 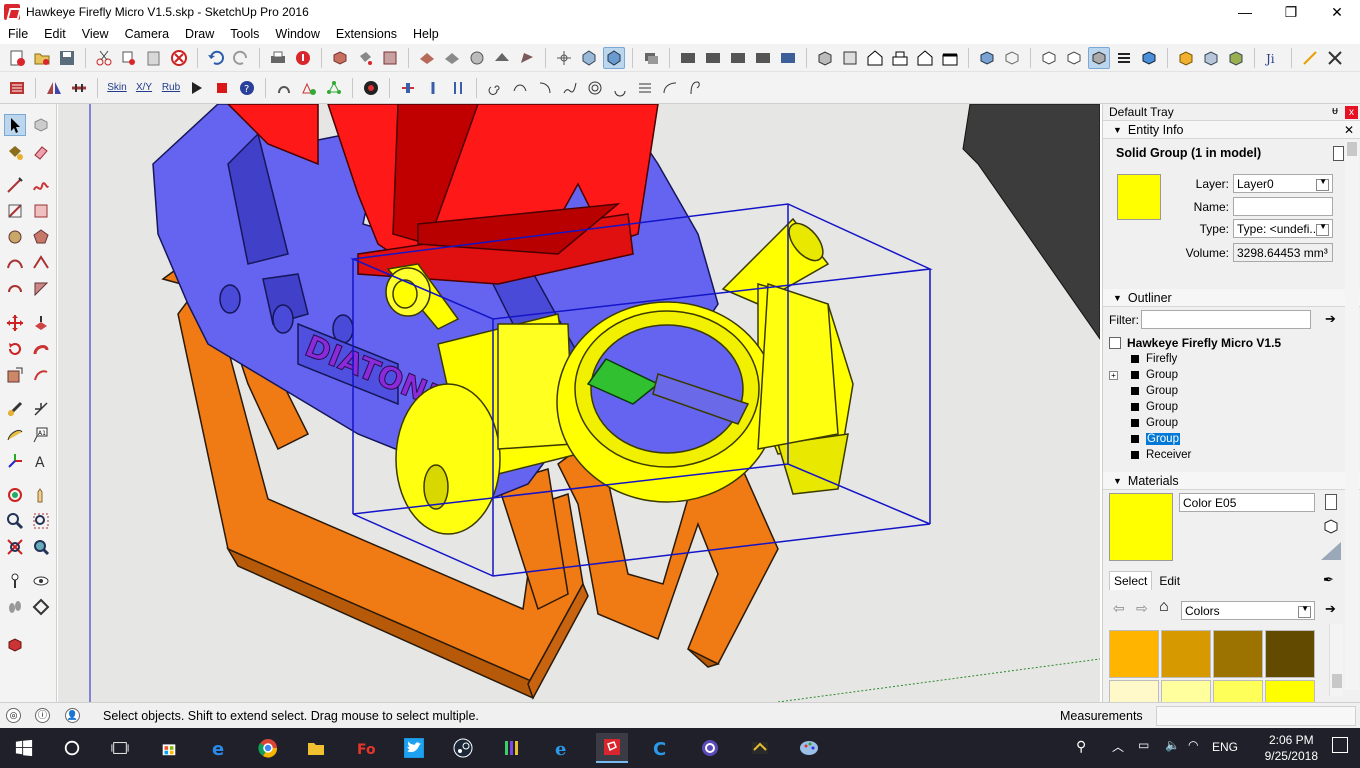 What do you see at coordinates (738, 58) in the screenshot?
I see `scene-3-icon` at bounding box center [738, 58].